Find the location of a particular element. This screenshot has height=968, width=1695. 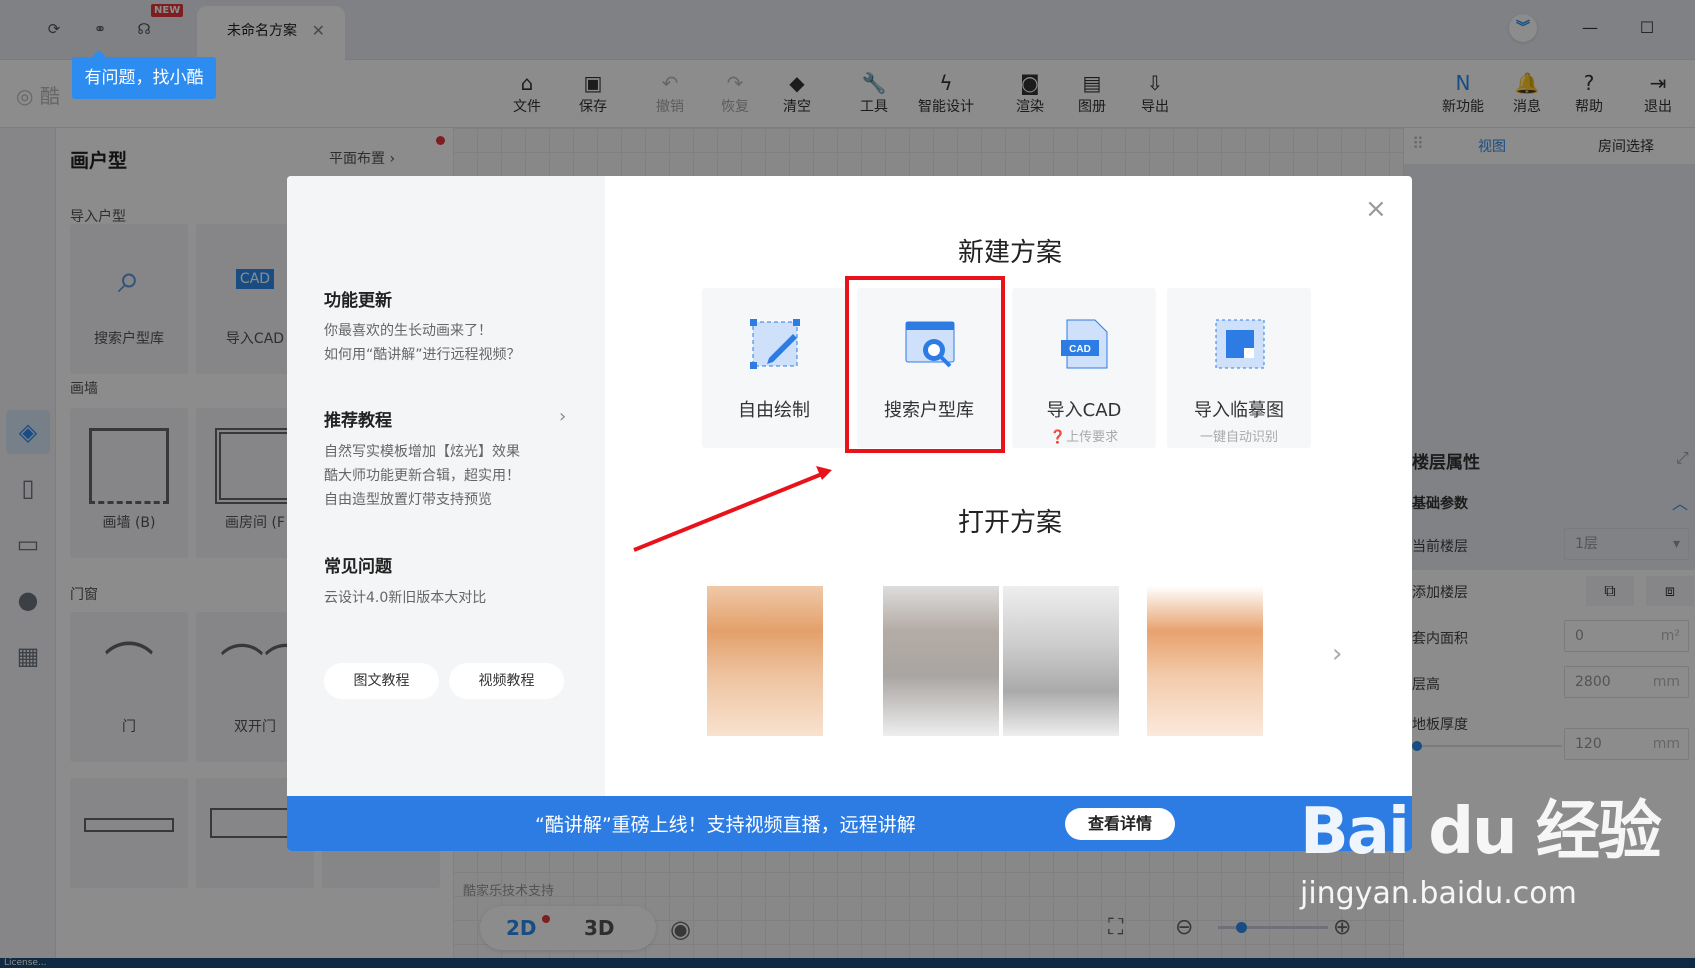

upload-requirements-link: ❓上传要求 is located at coordinates (1084, 435).